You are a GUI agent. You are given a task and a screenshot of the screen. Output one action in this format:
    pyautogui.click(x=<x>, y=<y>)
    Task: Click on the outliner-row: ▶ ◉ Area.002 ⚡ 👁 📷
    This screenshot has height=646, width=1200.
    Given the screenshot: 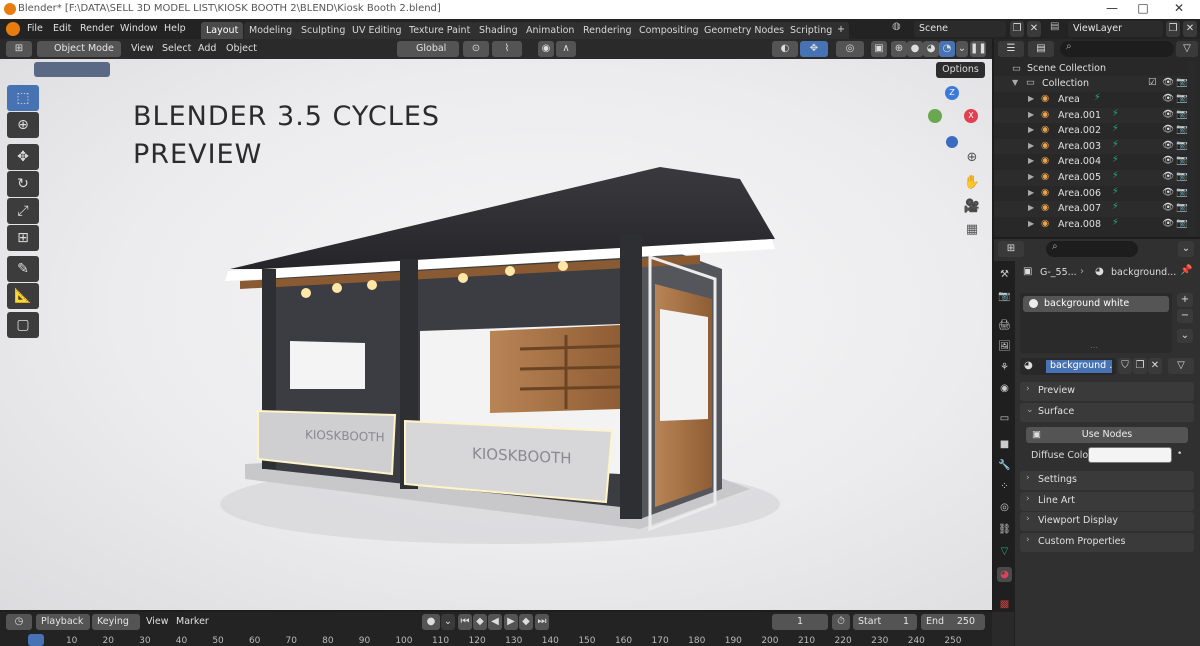 What is the action you would take?
    pyautogui.click(x=1091, y=131)
    